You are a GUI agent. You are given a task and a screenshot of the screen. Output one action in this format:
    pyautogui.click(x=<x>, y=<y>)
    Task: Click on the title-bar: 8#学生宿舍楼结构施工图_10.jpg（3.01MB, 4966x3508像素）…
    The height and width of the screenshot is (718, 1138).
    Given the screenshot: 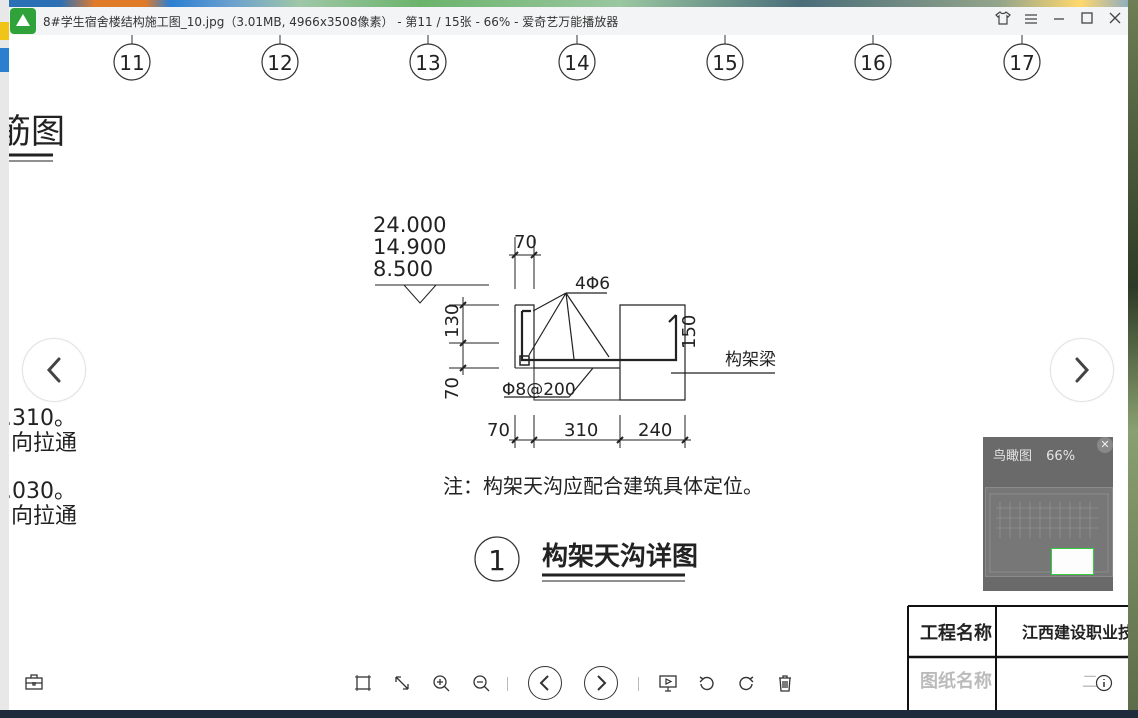 What is the action you would take?
    pyautogui.click(x=568, y=21)
    